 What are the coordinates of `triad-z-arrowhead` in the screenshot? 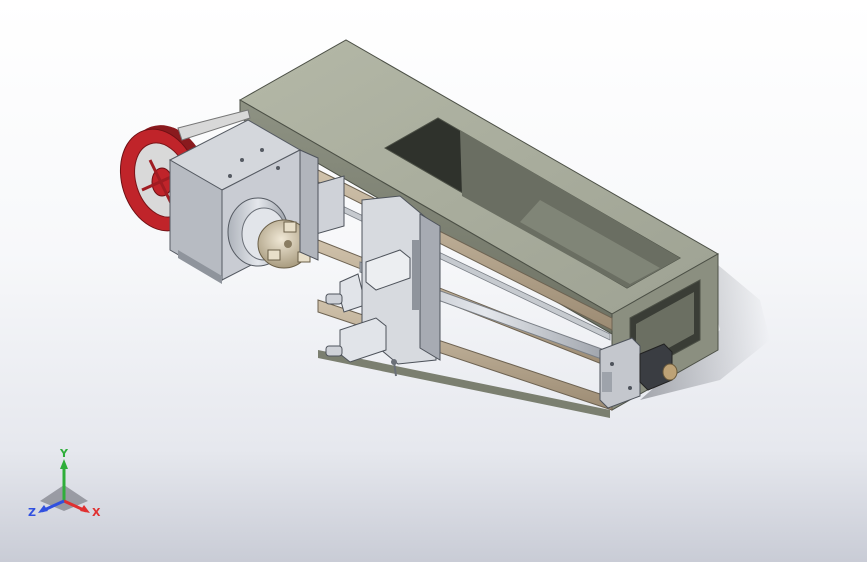 It's located at (43, 509).